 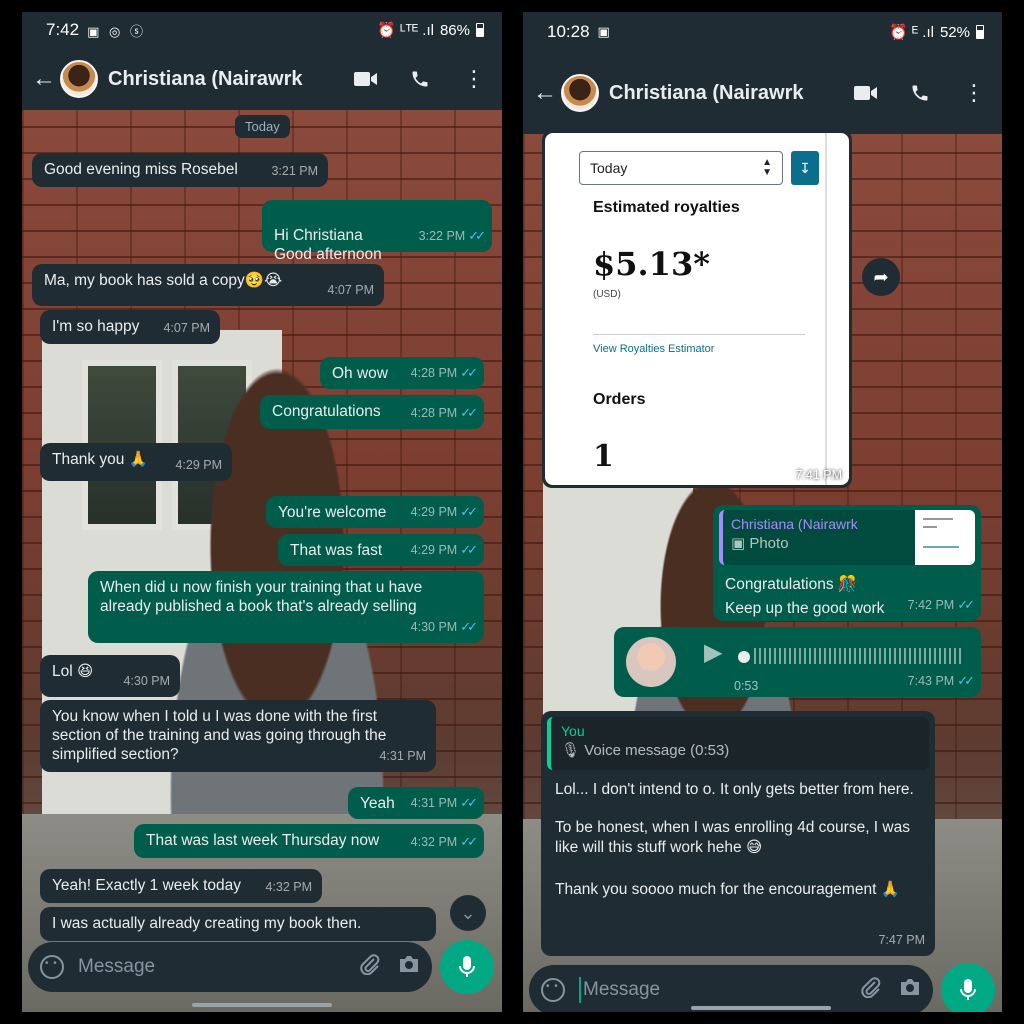 What do you see at coordinates (603, 456) in the screenshot?
I see `orders-value: 1` at bounding box center [603, 456].